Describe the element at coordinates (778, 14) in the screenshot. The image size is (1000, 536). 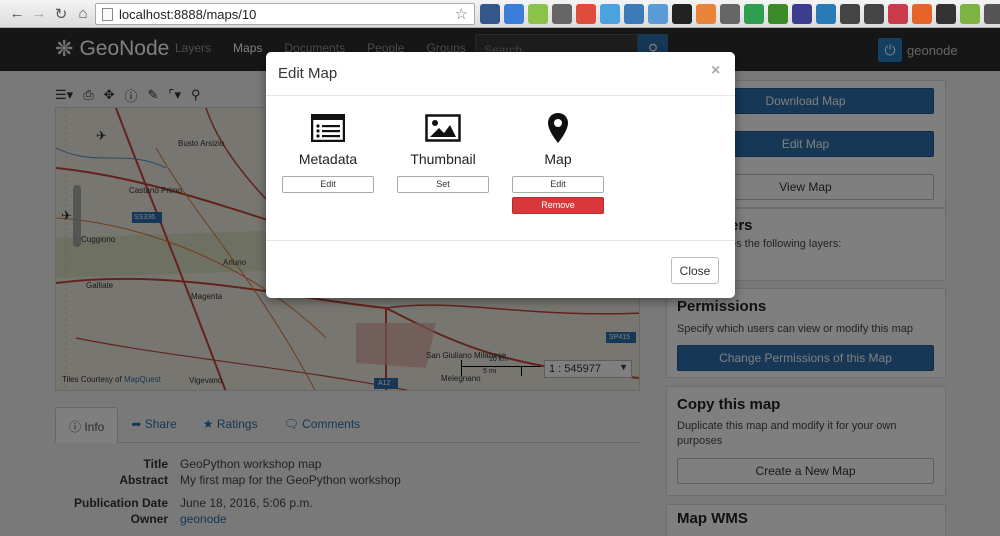
I see `bw-icon` at that location.